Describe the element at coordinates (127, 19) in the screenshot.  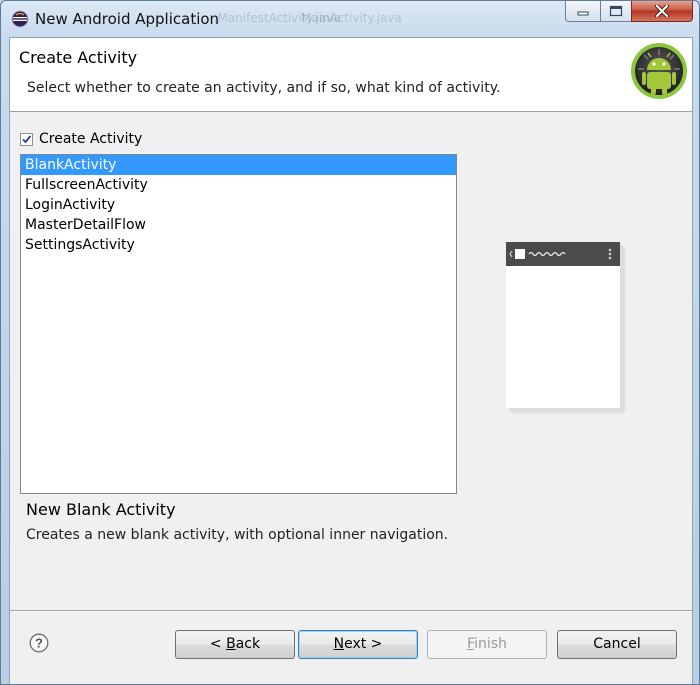
I see `window-title: New Android Application` at that location.